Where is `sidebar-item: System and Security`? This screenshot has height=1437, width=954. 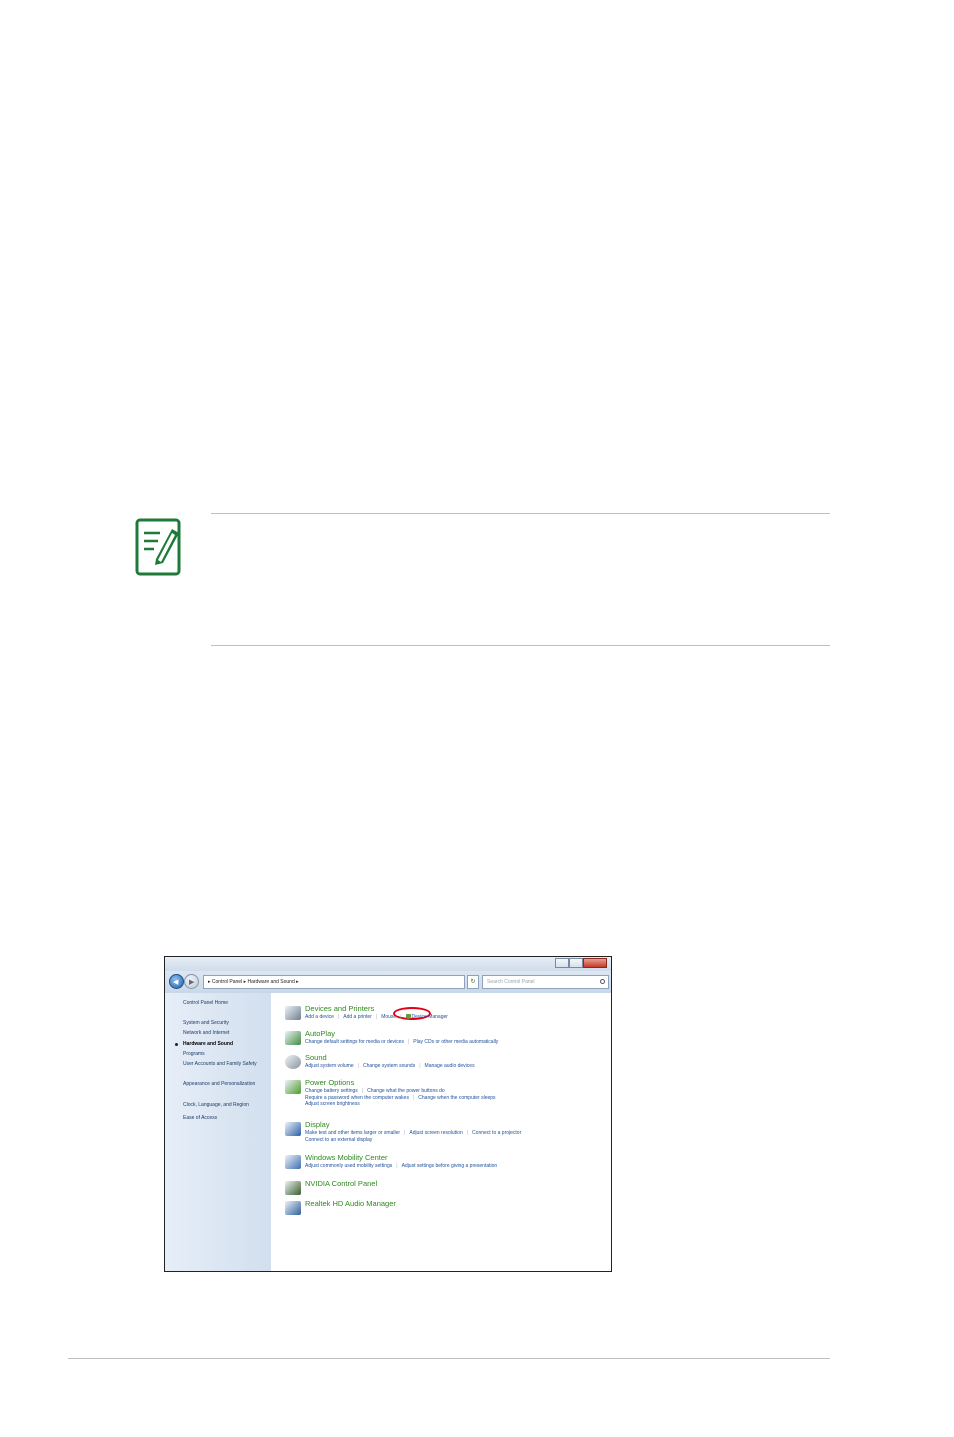
sidebar-item: System and Security is located at coordinates (226, 1023).